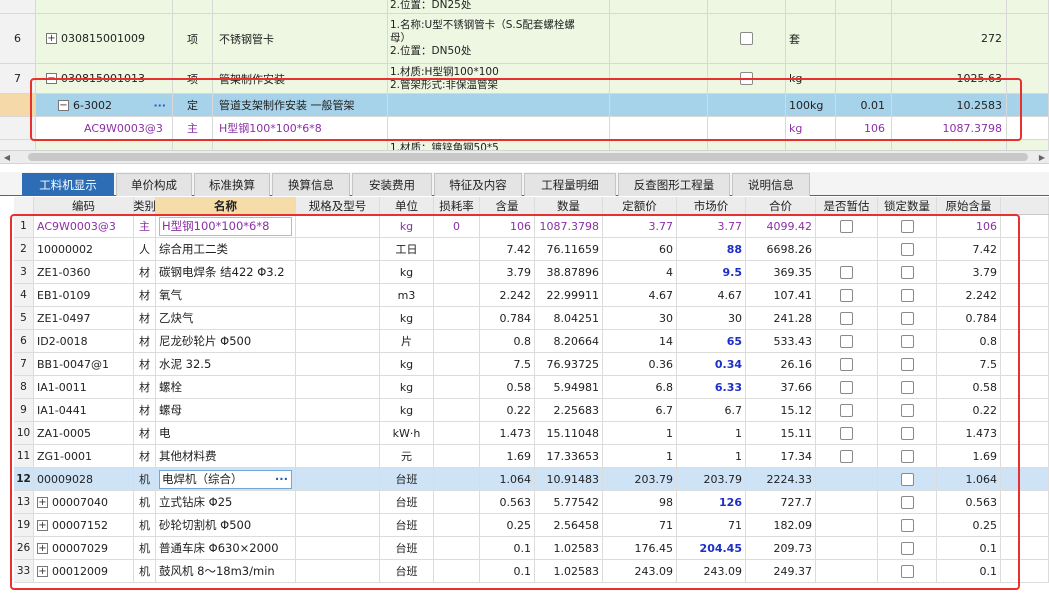 The width and height of the screenshot is (1049, 593). What do you see at coordinates (569, 205) in the screenshot?
I see `header-quantity: 数量` at bounding box center [569, 205].